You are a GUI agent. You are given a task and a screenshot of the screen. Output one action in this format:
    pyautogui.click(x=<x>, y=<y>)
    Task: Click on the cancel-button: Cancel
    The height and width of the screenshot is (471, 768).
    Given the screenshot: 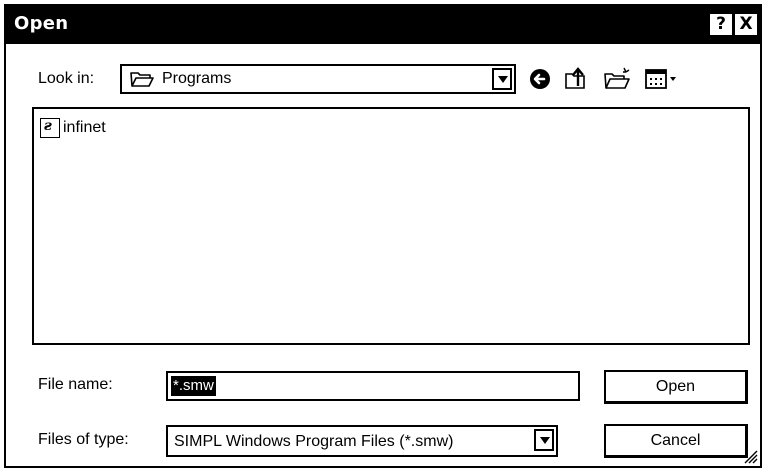 What is the action you would take?
    pyautogui.click(x=676, y=441)
    